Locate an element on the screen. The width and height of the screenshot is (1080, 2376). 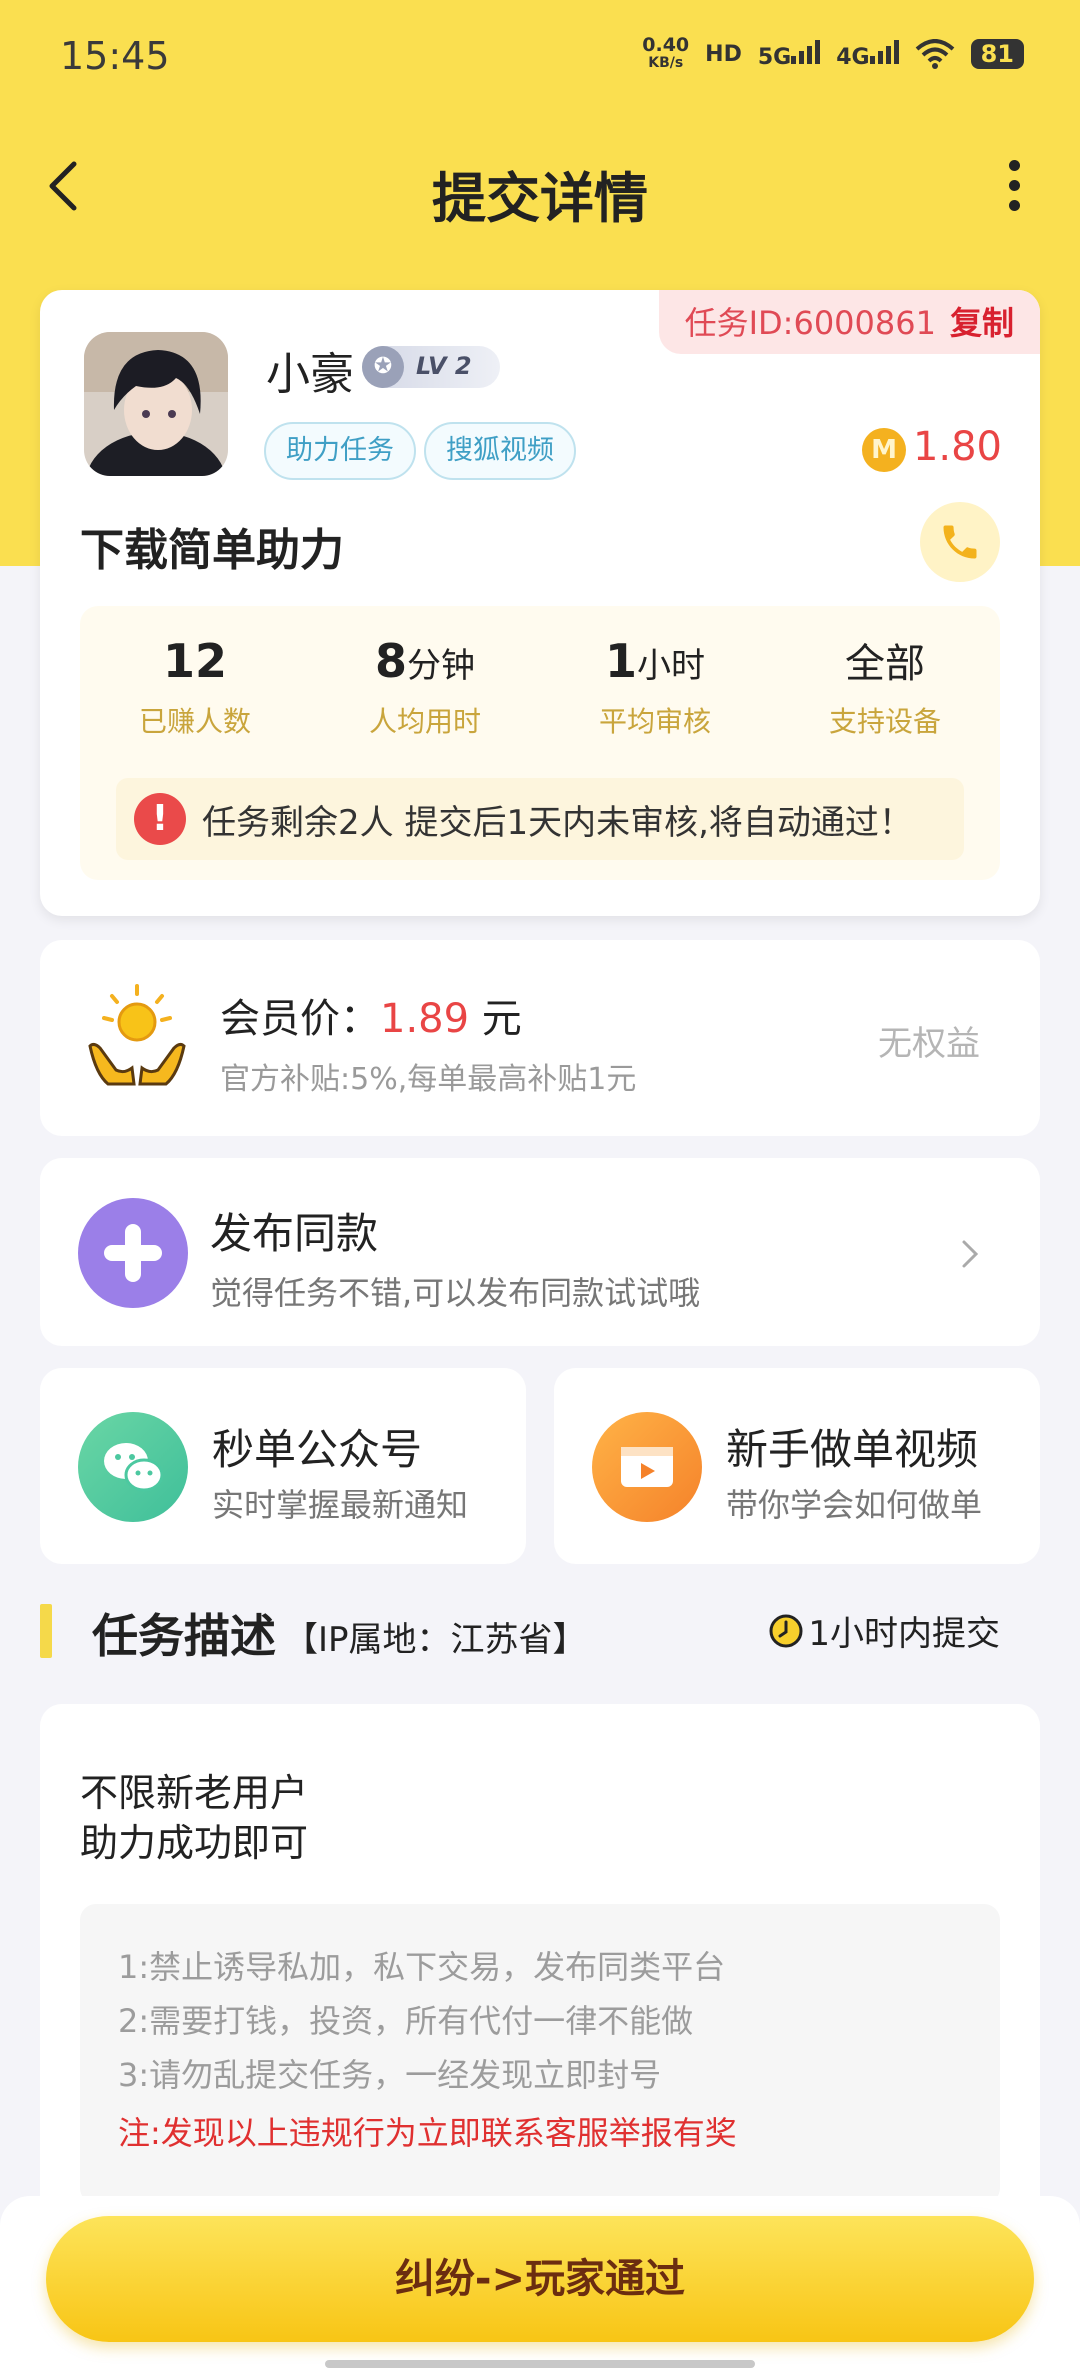
tag-sohu-video: 搜狐视频 is located at coordinates (500, 451).